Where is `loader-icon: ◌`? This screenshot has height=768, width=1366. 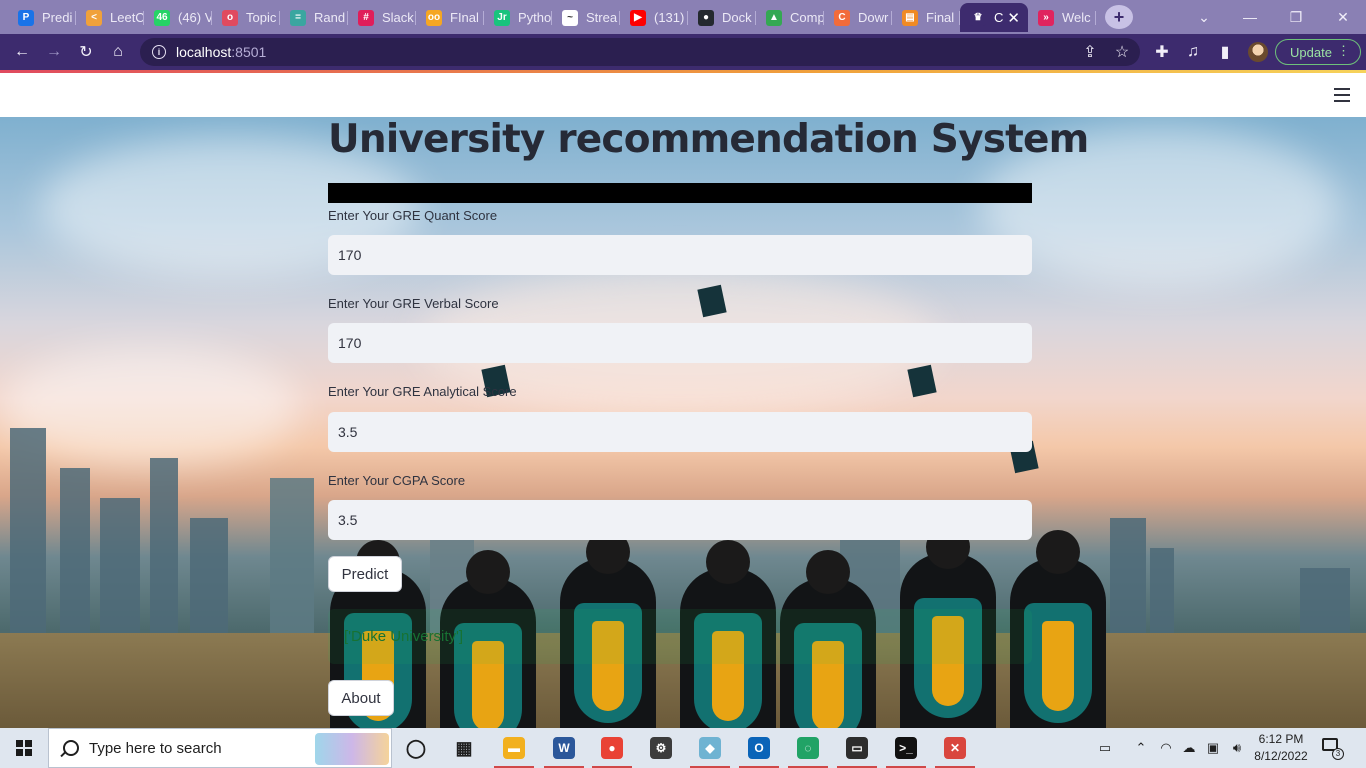
loader-icon: ◌ is located at coordinates (808, 748).